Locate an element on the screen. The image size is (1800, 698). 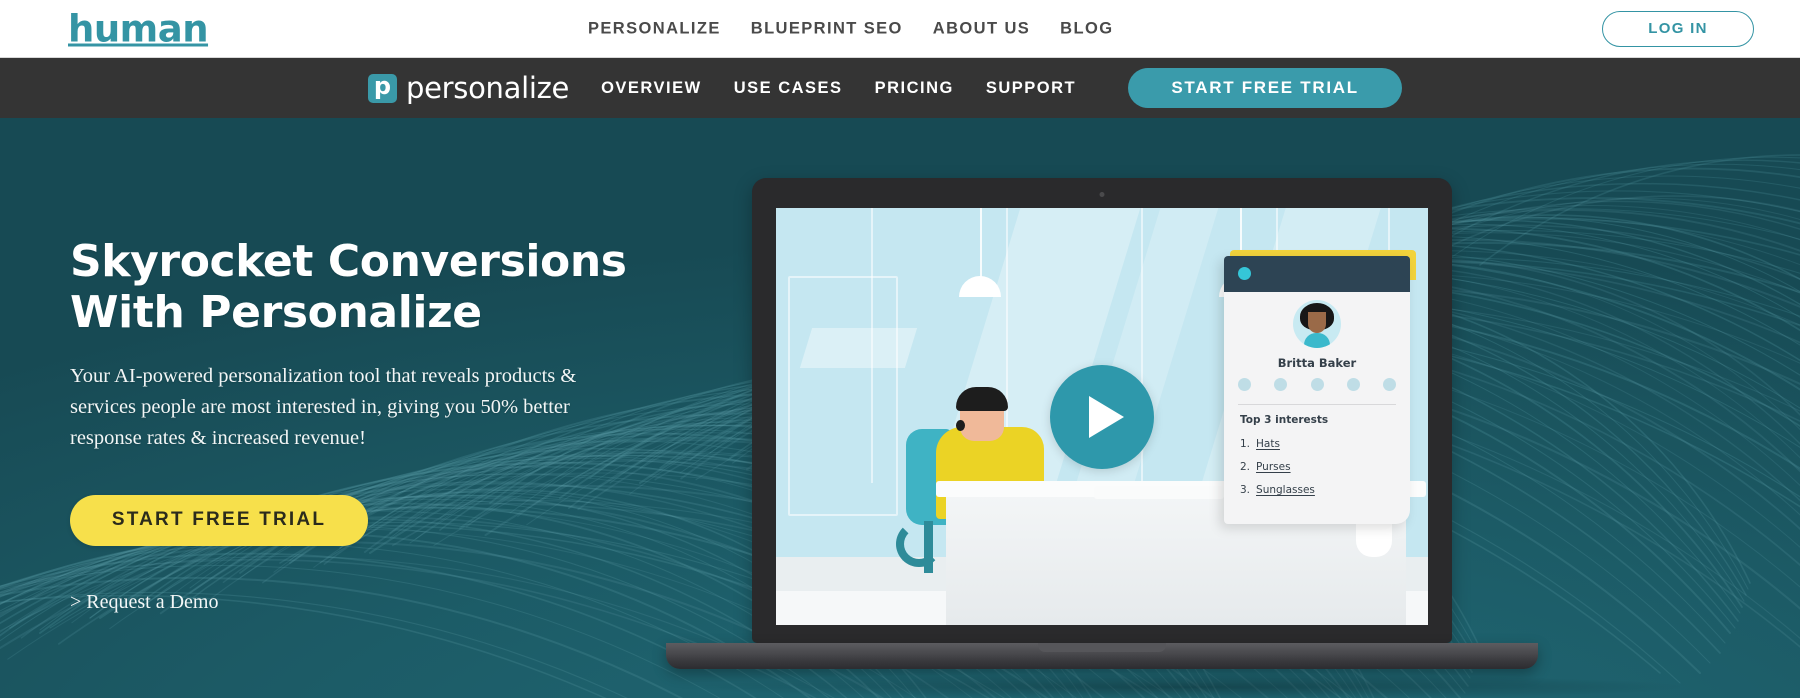
interest-number-2: 2. is located at coordinates (1245, 467).